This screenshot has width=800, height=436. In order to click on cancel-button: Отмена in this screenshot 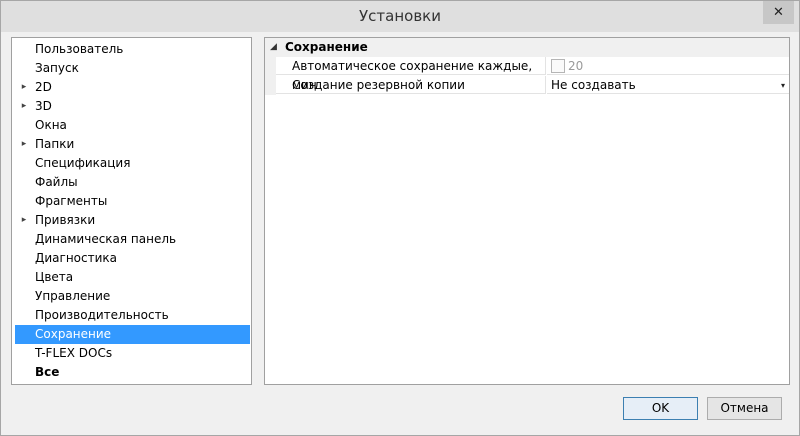, I will do `click(744, 408)`.